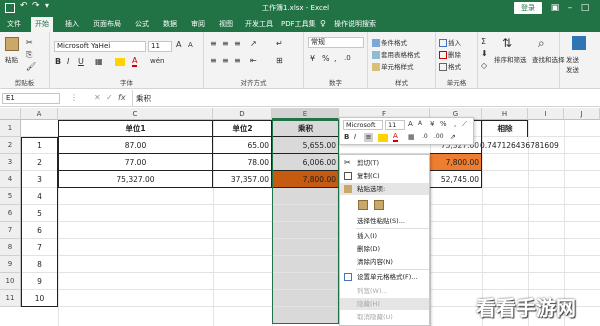 The image size is (600, 326). What do you see at coordinates (31, 66) in the screenshot?
I see `format-painter-icon: 🖌` at bounding box center [31, 66].